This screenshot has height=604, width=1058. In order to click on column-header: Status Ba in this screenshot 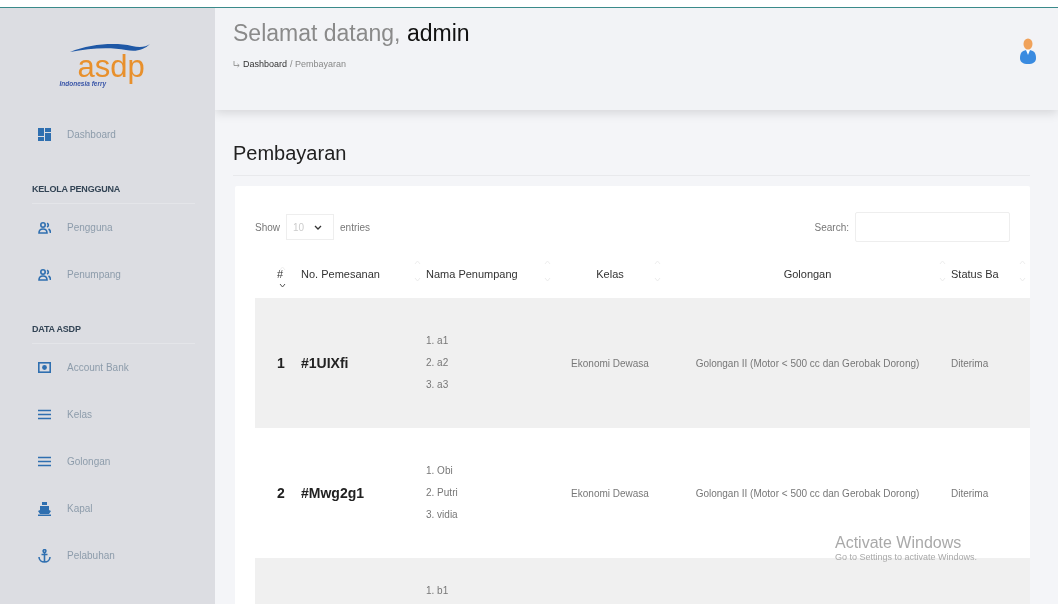, I will do `click(975, 274)`.